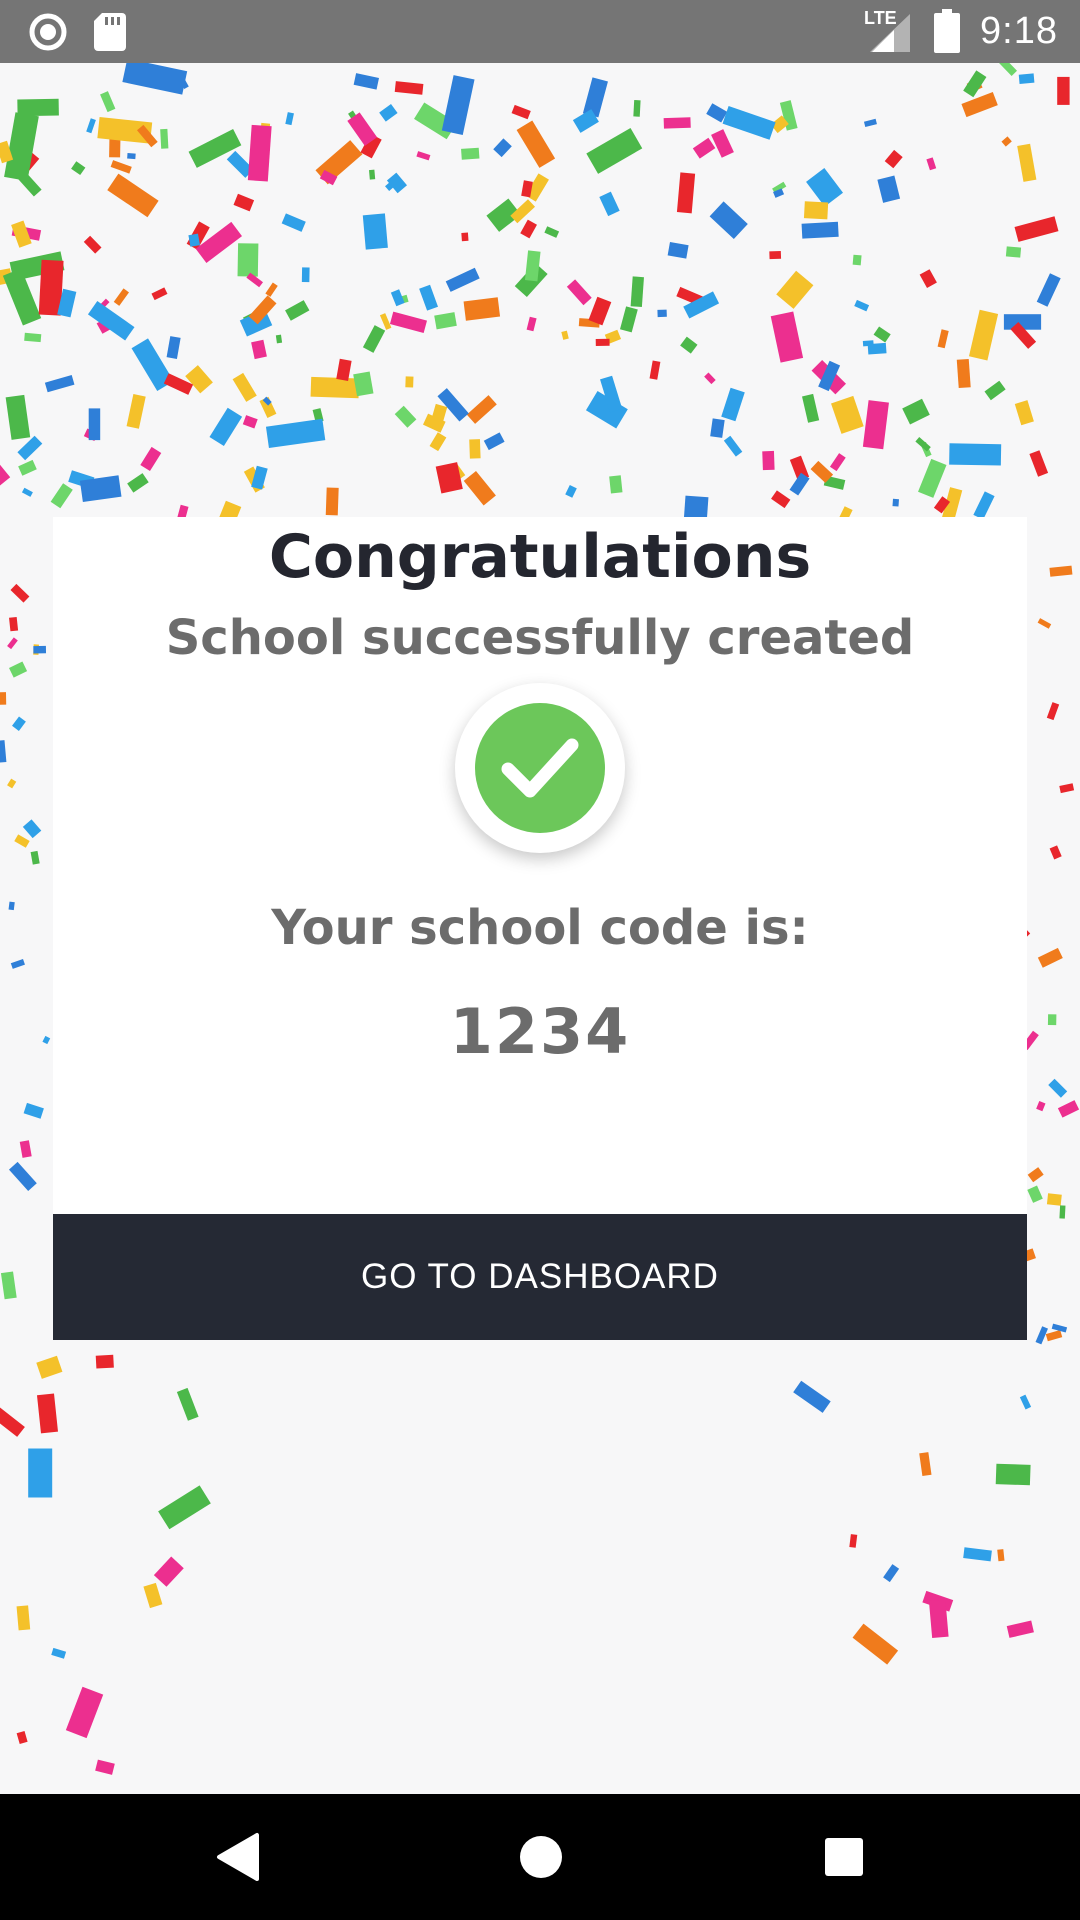 The image size is (1080, 1920). I want to click on home-icon, so click(541, 1857).